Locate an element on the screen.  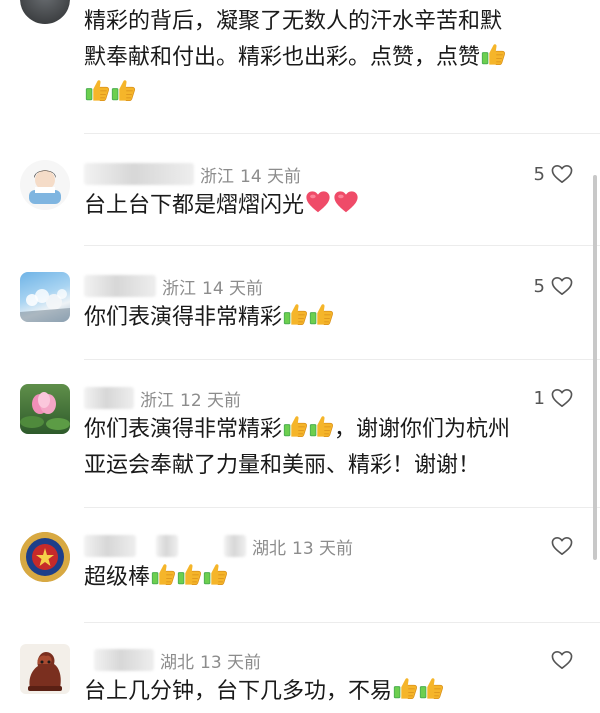
comment-5: 湖北 13 天前 台上几分钟，台下几多功，不易 is located at coordinates (300, 674).